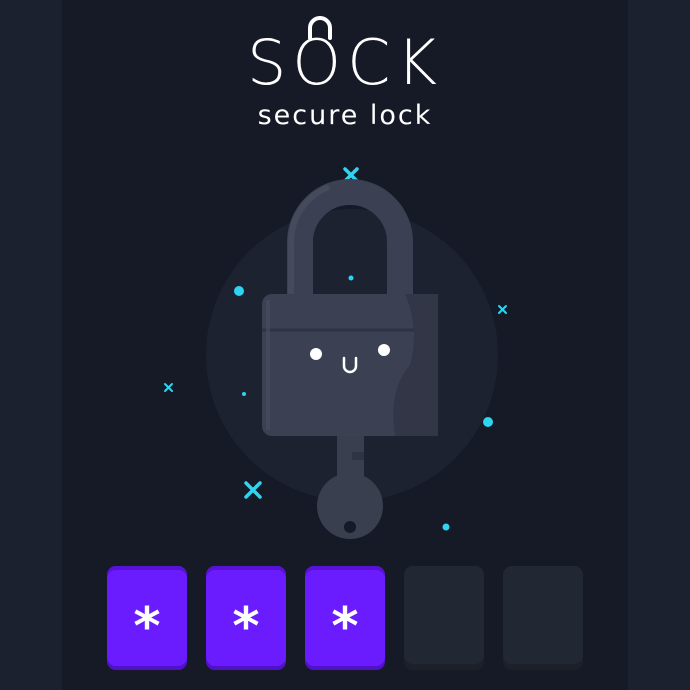 The image size is (690, 690). I want to click on lock-eye-right, so click(384, 350).